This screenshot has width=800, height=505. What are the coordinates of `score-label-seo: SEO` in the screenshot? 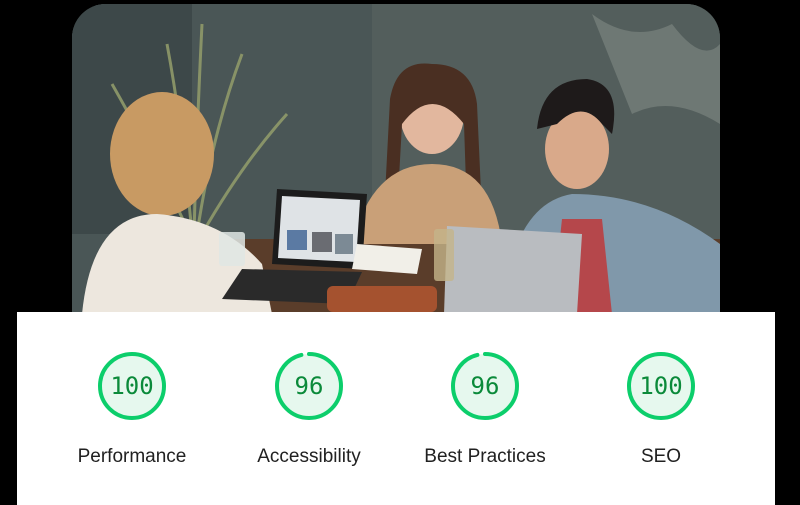 It's located at (661, 456).